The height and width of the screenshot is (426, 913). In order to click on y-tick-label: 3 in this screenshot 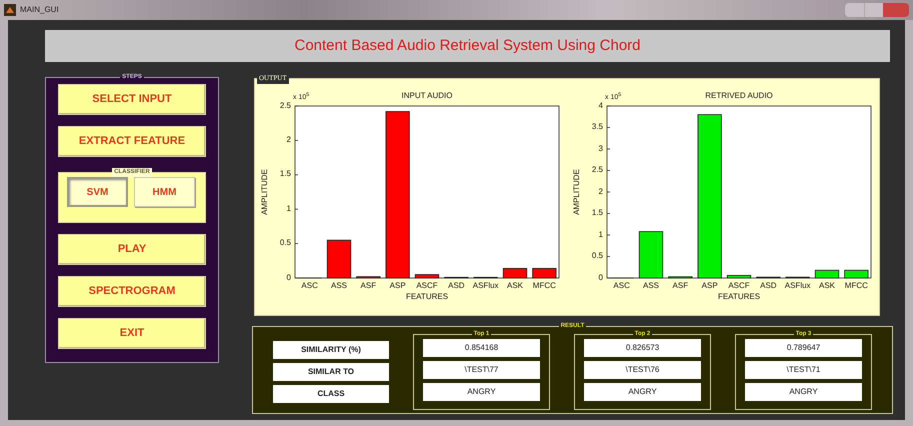, I will do `click(600, 148)`.